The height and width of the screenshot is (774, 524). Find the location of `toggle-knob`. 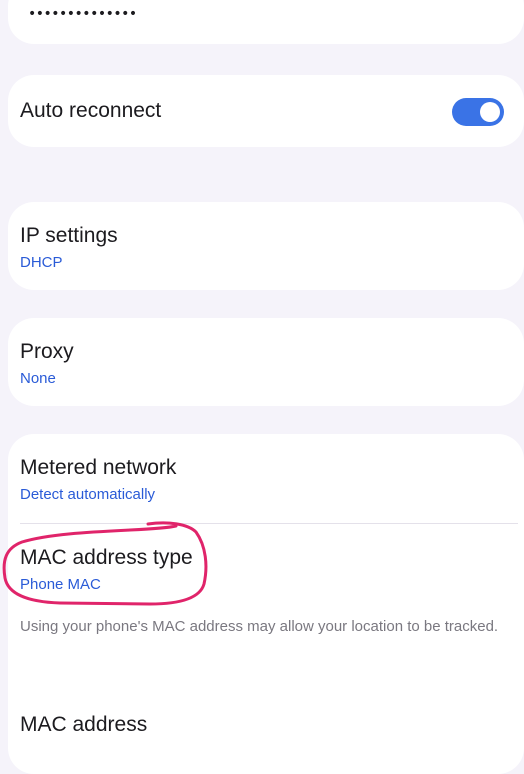

toggle-knob is located at coordinates (490, 112).